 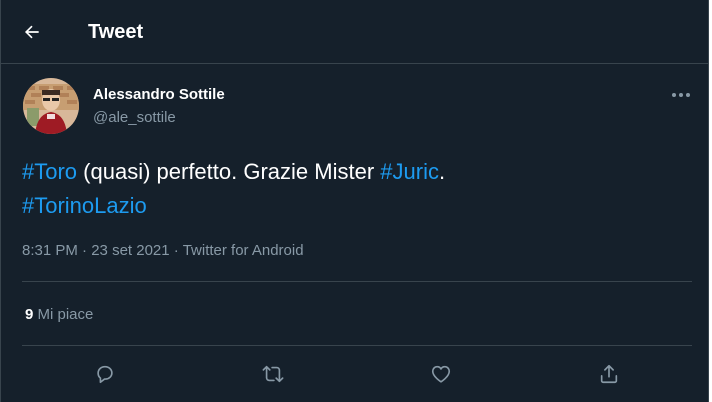 I want to click on author-display-name: Alessandro Sottile, so click(x=159, y=95).